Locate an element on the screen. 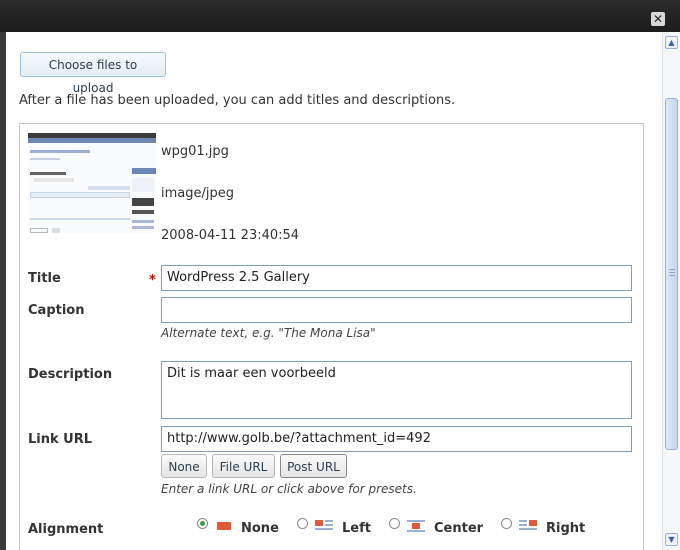  modal-titlebar: ✕ is located at coordinates (340, 16).